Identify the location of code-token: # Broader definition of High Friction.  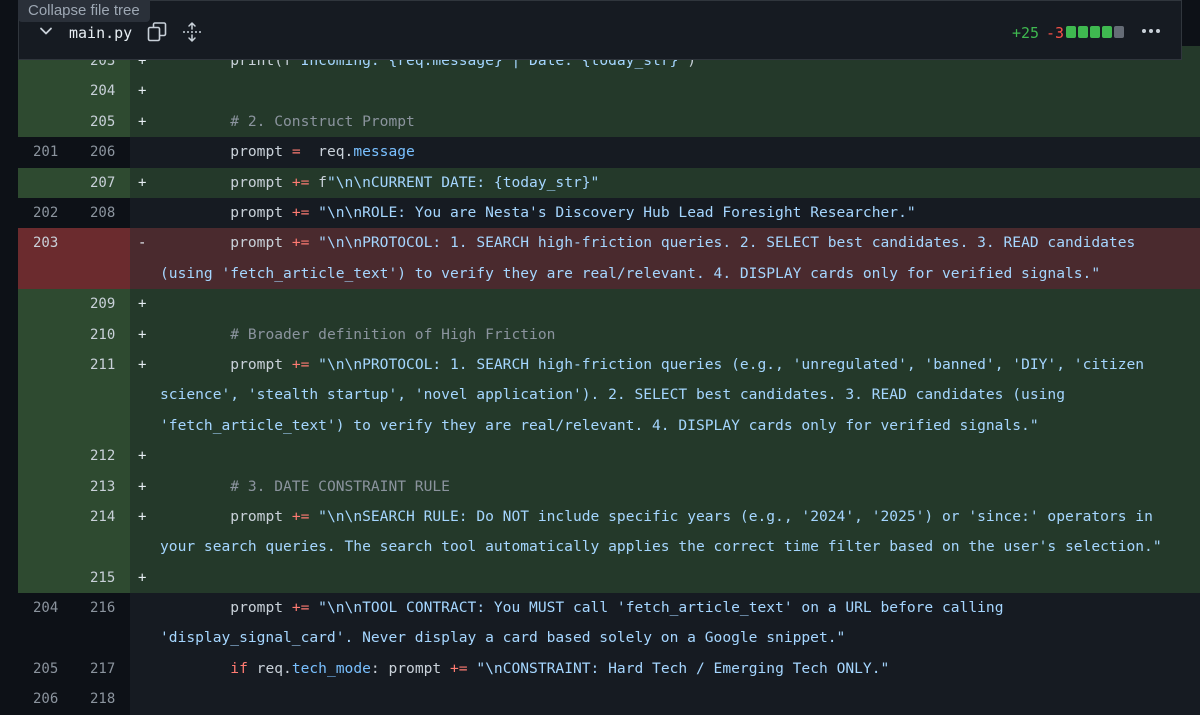
(358, 334).